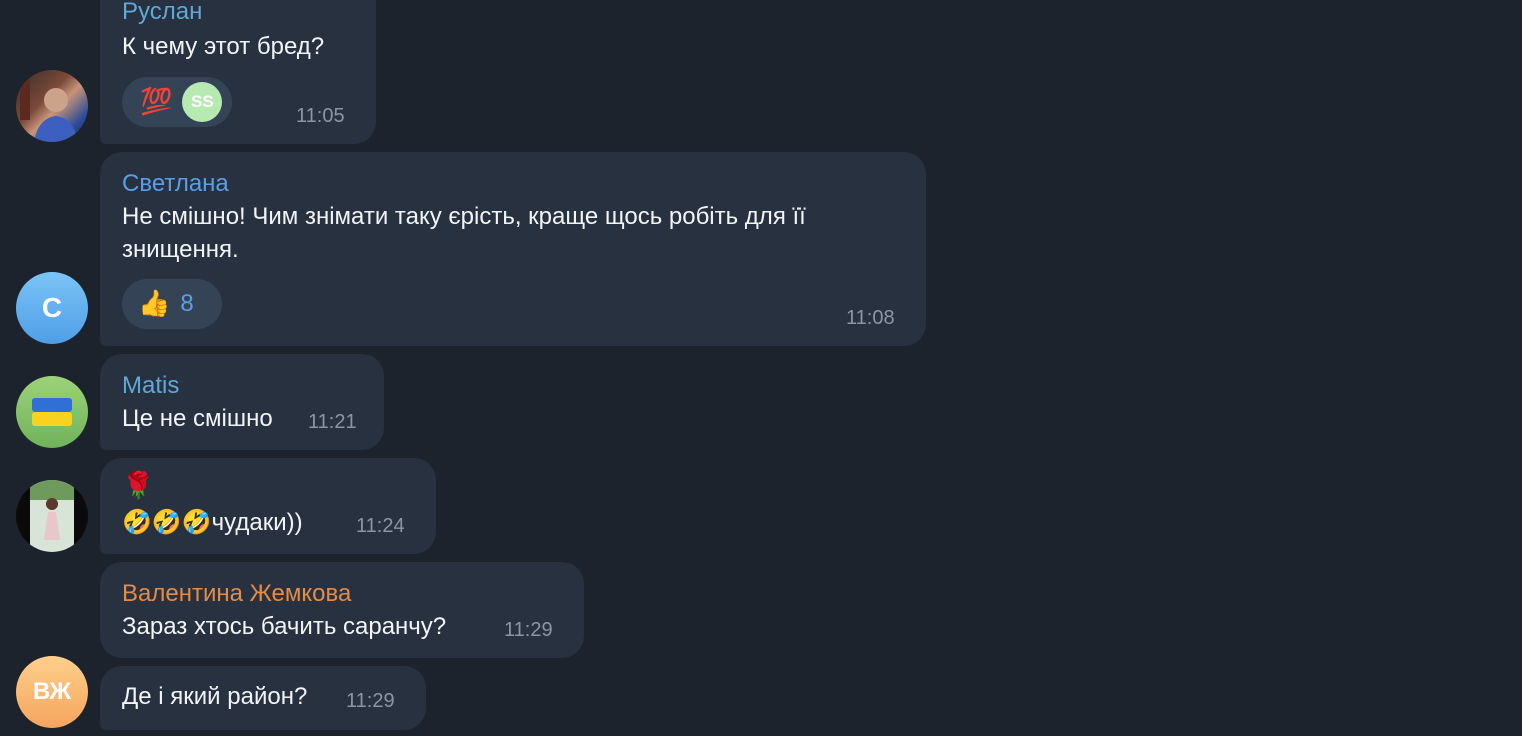 The height and width of the screenshot is (736, 1522). I want to click on sender-name: Светлана, so click(175, 184).